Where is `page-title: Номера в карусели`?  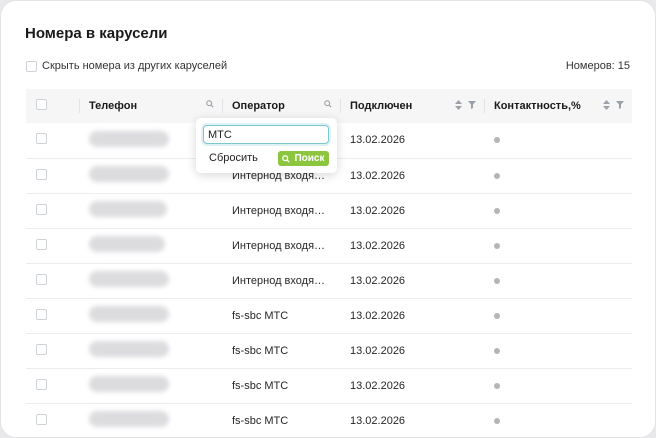
page-title: Номера в карусели is located at coordinates (96, 33).